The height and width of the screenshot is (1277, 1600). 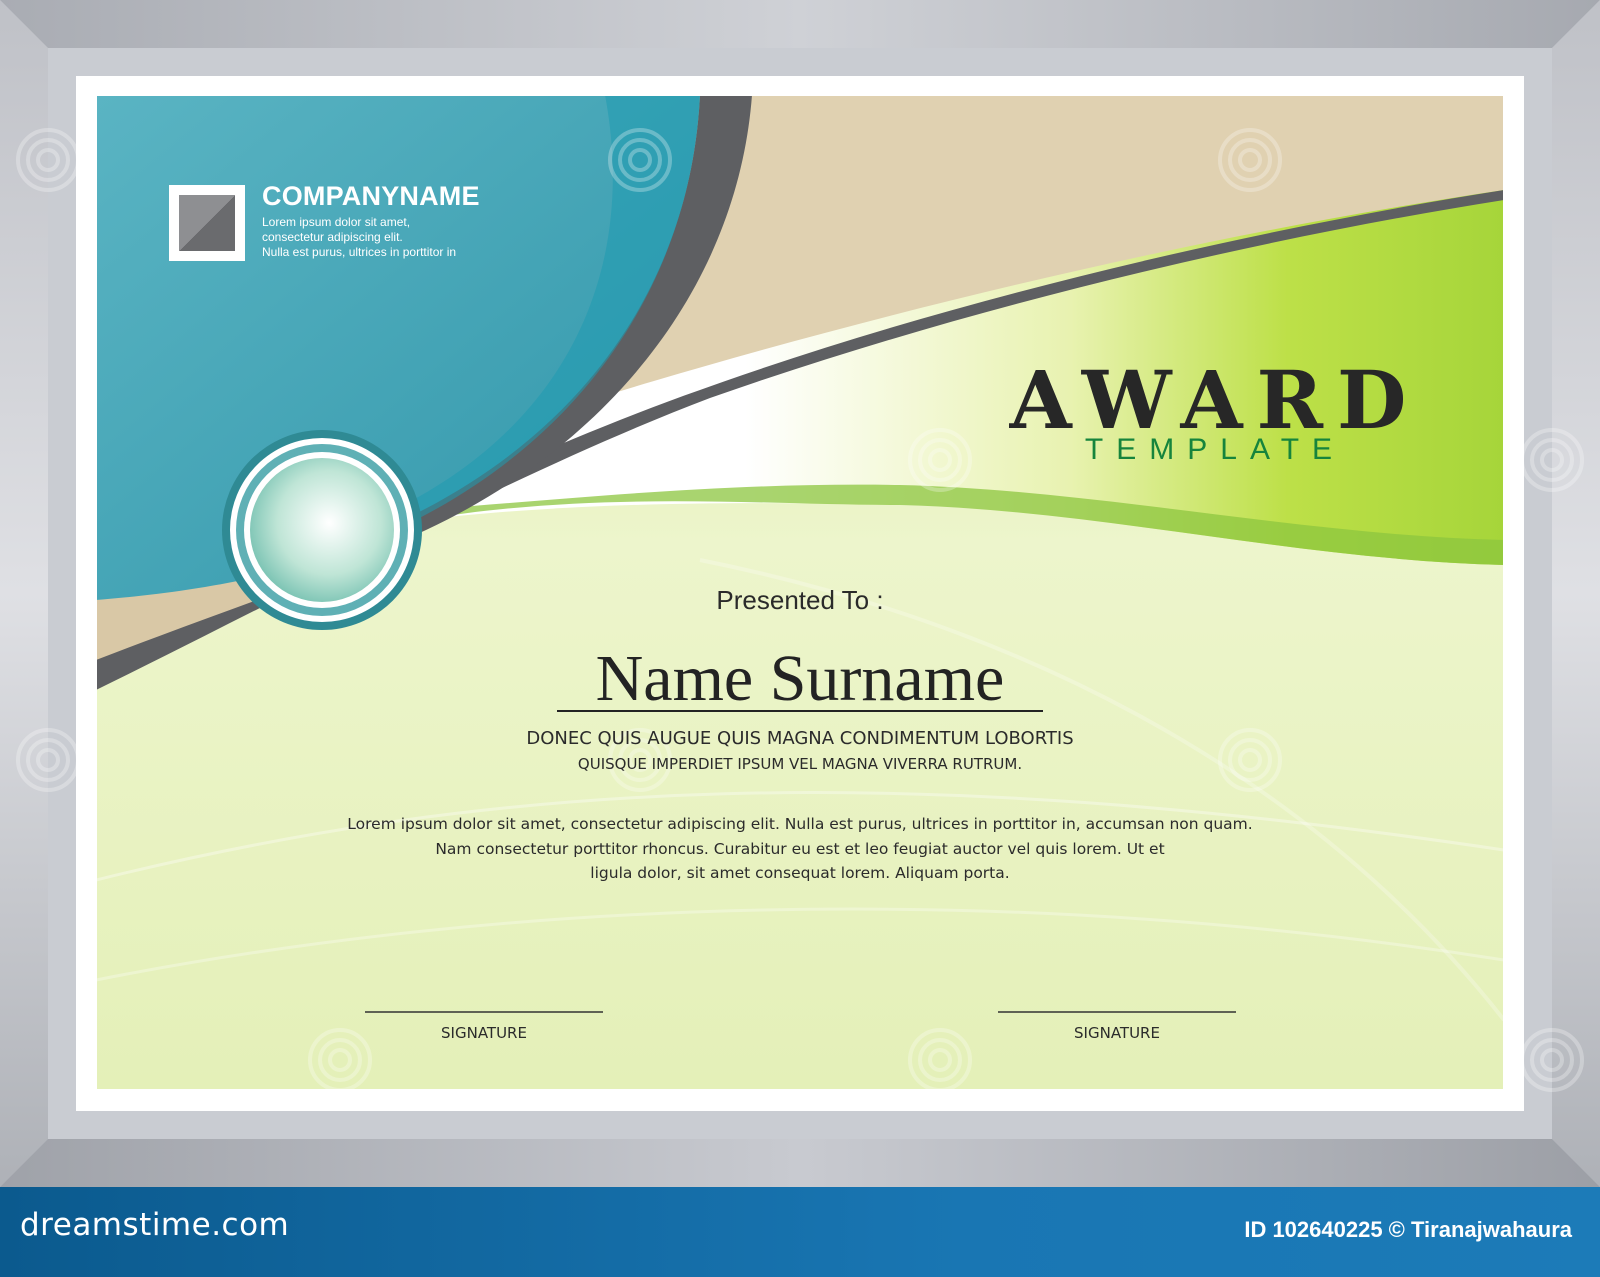 I want to click on footer-image-id: ID 102640225 © Tiranajwahaura, so click(x=1408, y=1229).